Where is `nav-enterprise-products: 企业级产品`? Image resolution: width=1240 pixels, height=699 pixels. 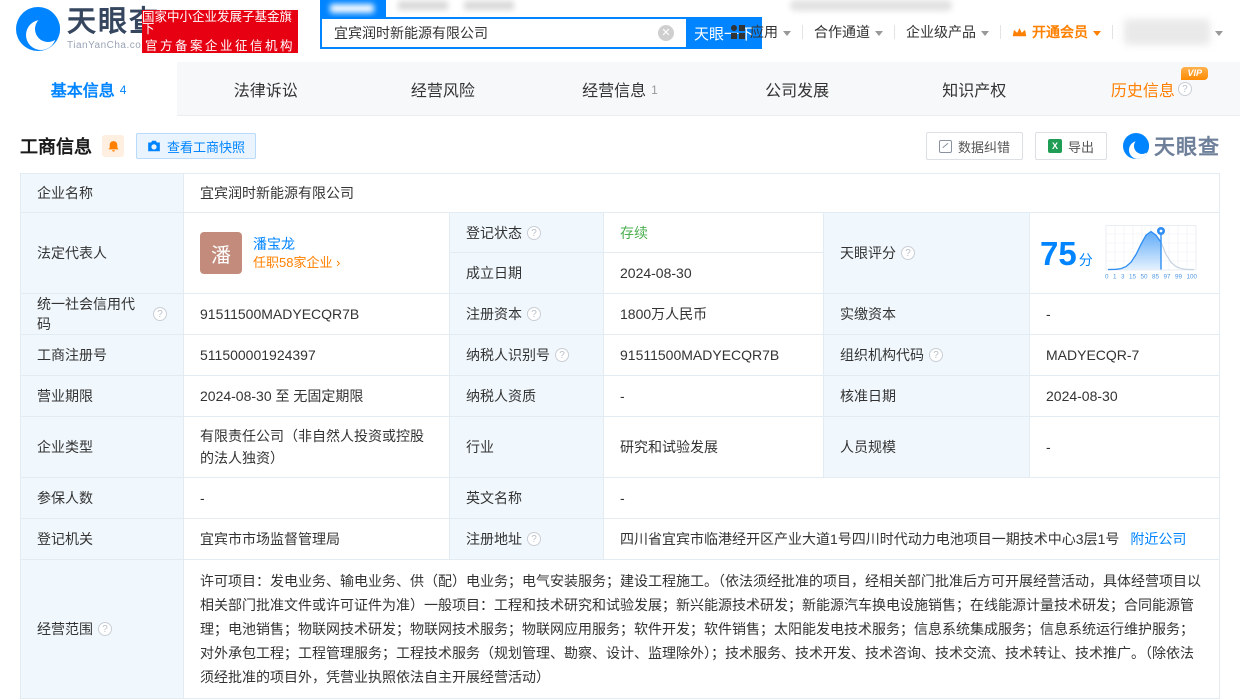
nav-enterprise-products: 企业级产品 is located at coordinates (947, 32).